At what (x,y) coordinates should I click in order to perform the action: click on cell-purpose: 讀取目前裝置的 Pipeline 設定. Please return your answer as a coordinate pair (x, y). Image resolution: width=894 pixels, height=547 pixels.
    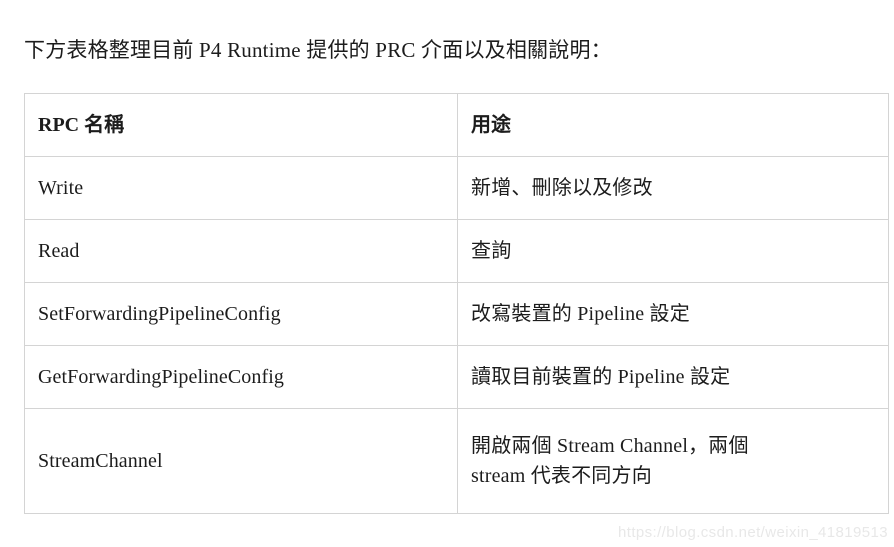
    Looking at the image, I should click on (673, 377).